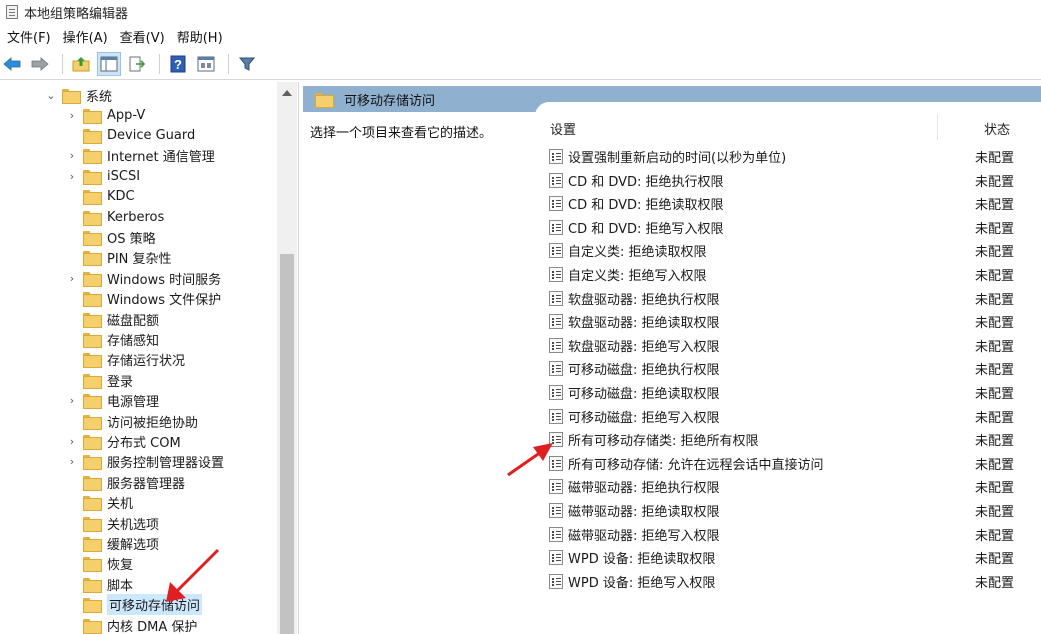 This screenshot has width=1041, height=634. I want to click on tree-node-label: Windows 文件保护, so click(164, 301).